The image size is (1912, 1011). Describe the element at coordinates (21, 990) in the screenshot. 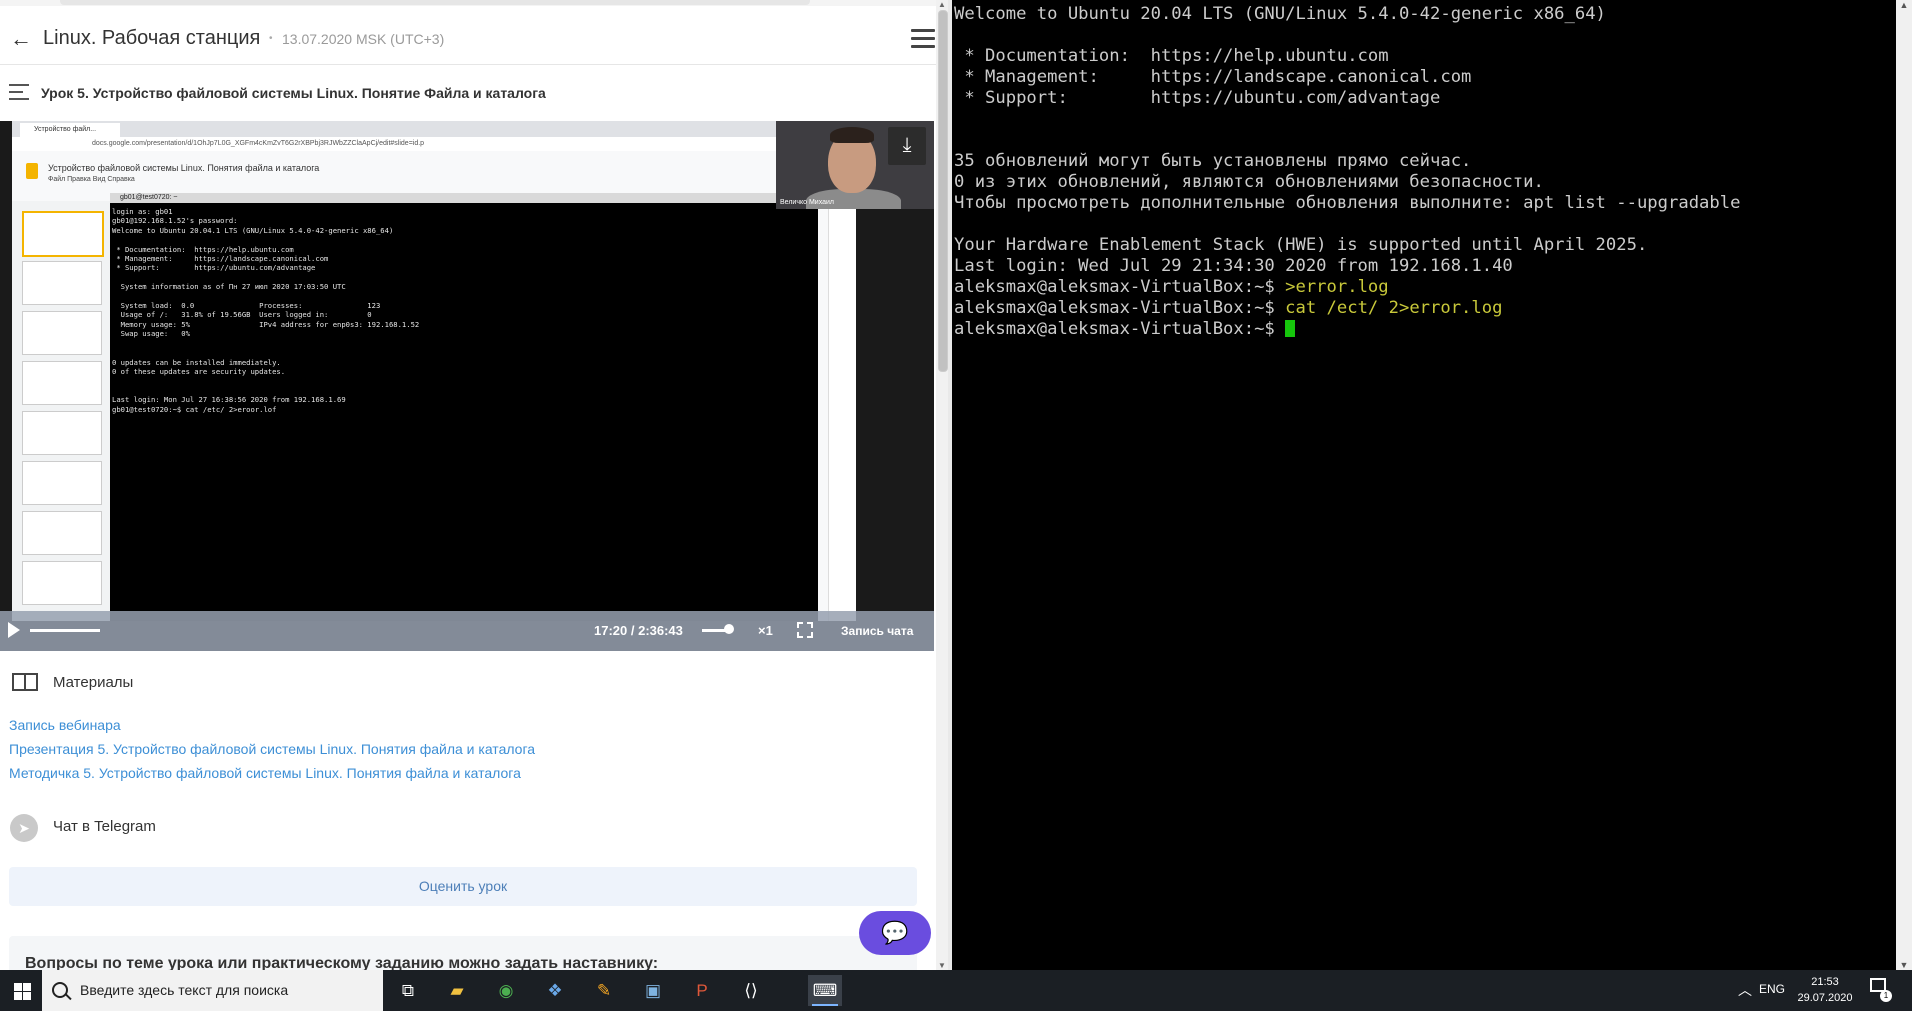

I see `windows-start-icon` at that location.